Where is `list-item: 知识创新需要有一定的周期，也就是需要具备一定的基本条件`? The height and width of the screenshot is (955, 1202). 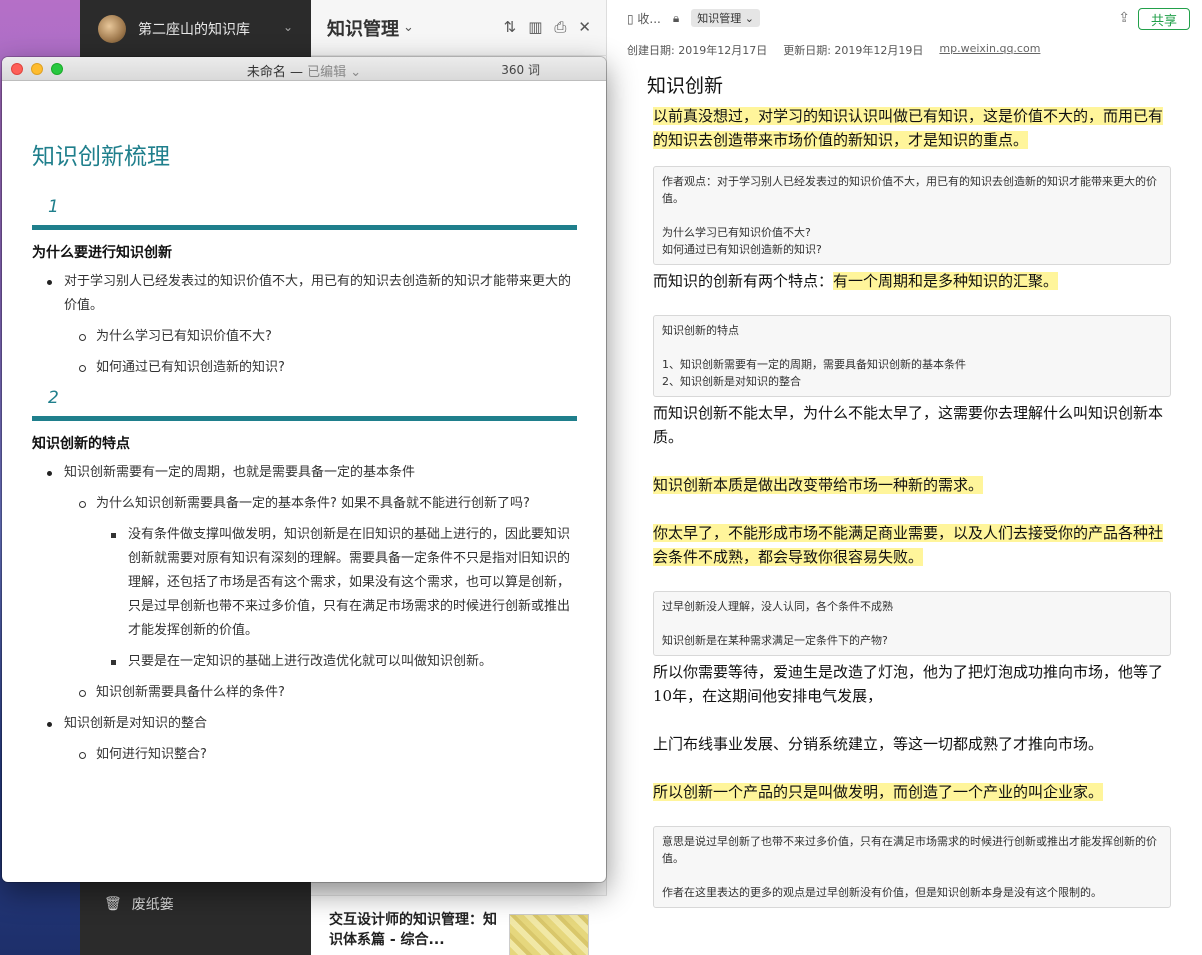
list-item: 知识创新需要有一定的周期，也就是需要具备一定的基本条件 is located at coordinates (304, 473).